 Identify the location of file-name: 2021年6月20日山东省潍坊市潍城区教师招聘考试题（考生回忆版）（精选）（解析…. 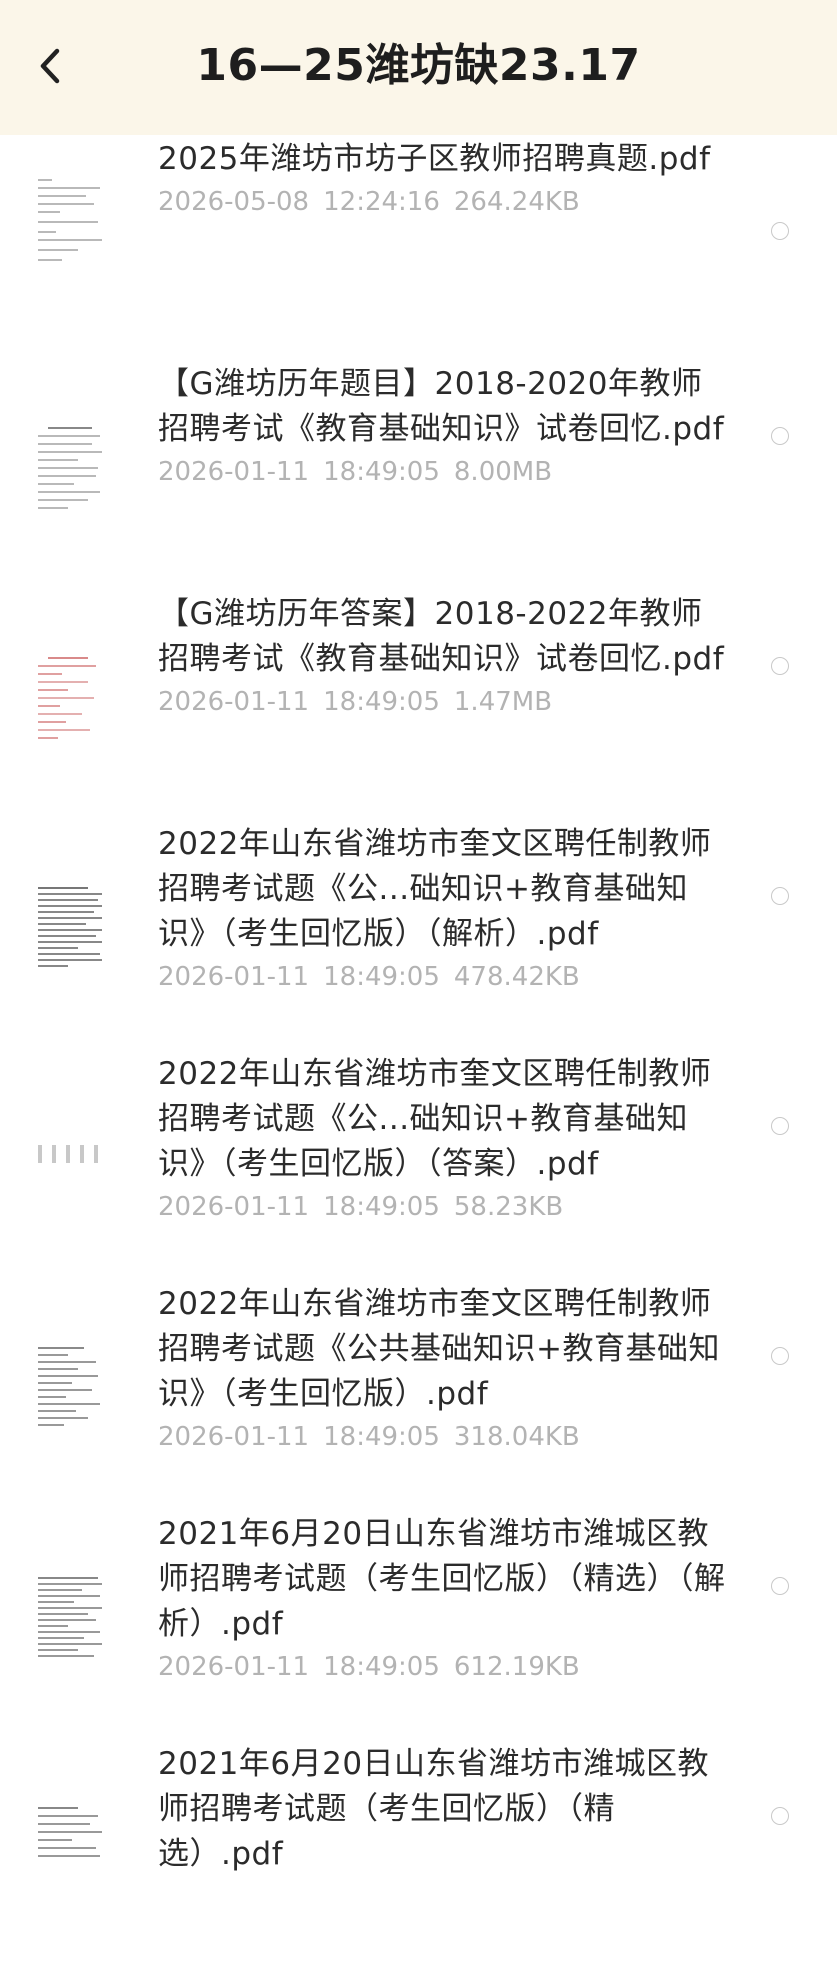
(442, 1579).